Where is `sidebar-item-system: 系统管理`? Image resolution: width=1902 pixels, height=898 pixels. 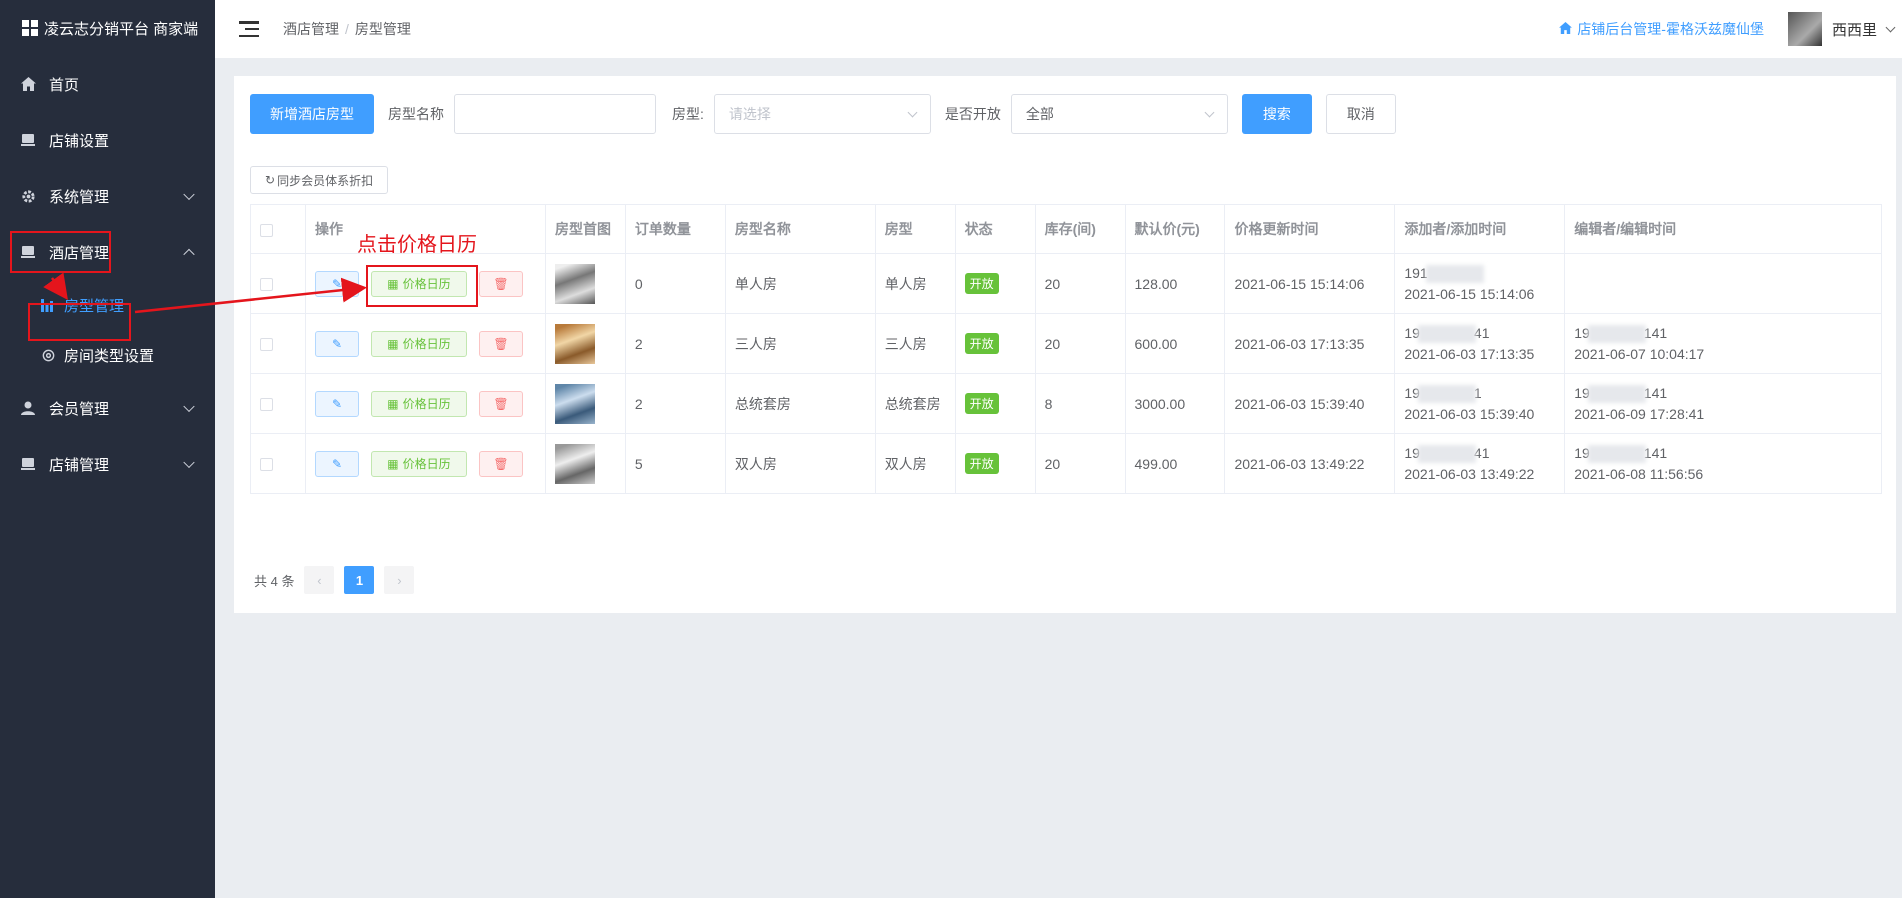
sidebar-item-system: 系统管理 is located at coordinates (107, 196).